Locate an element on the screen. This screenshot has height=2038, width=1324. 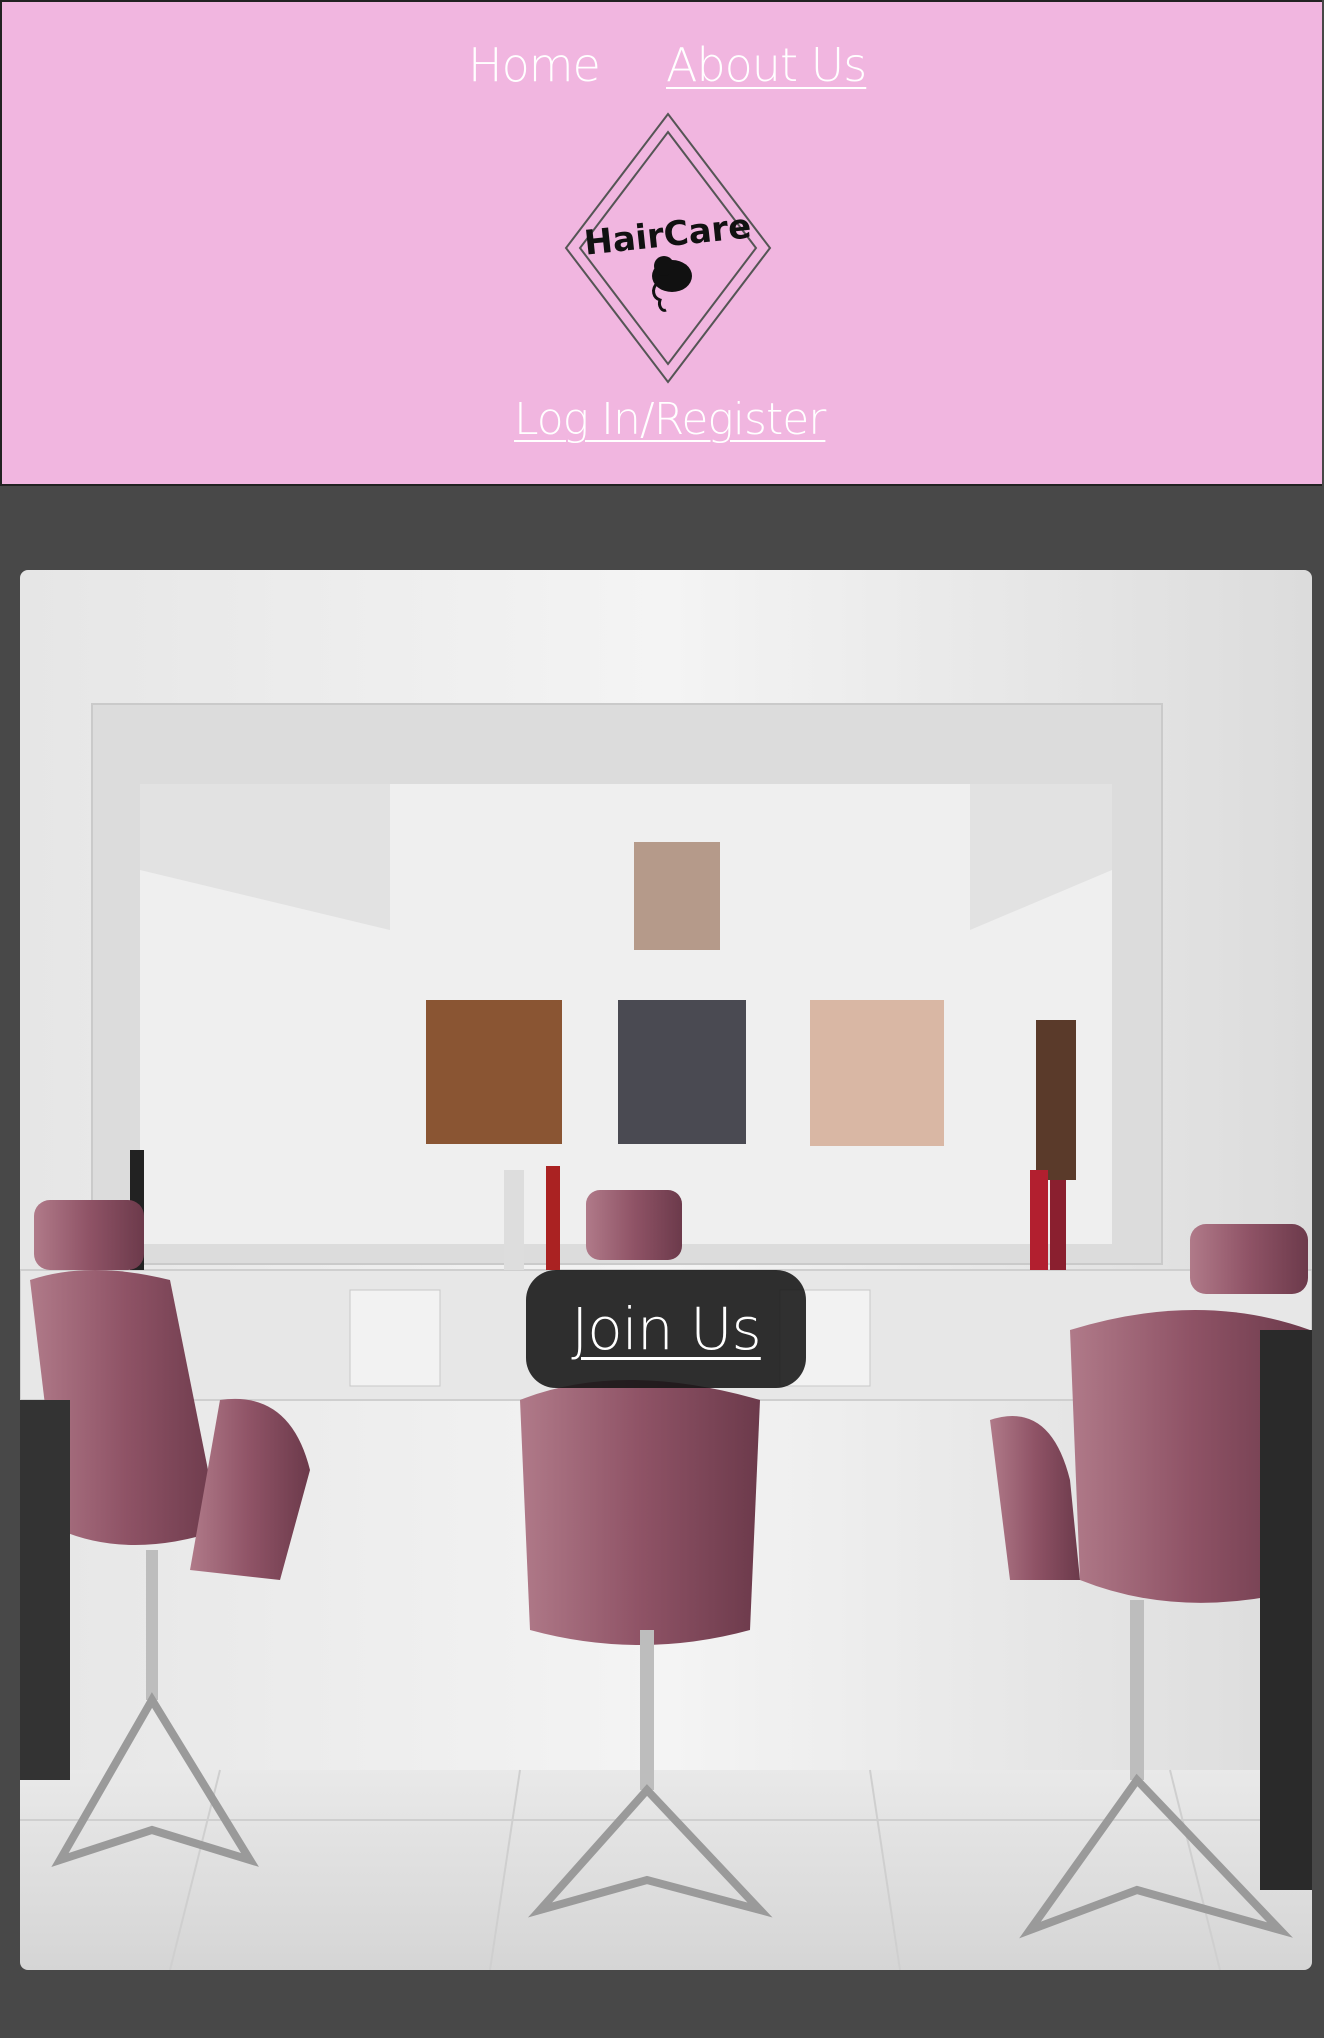
woman-profile-icon is located at coordinates (672, 284).